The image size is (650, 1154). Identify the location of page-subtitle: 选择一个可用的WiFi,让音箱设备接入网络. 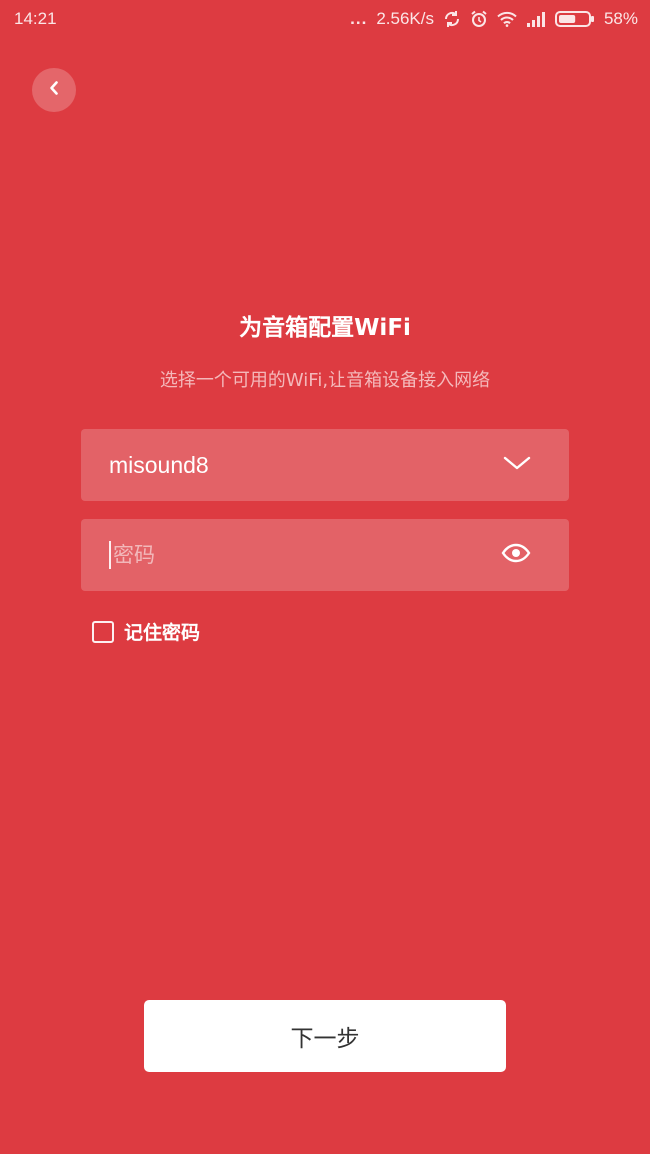
(325, 380).